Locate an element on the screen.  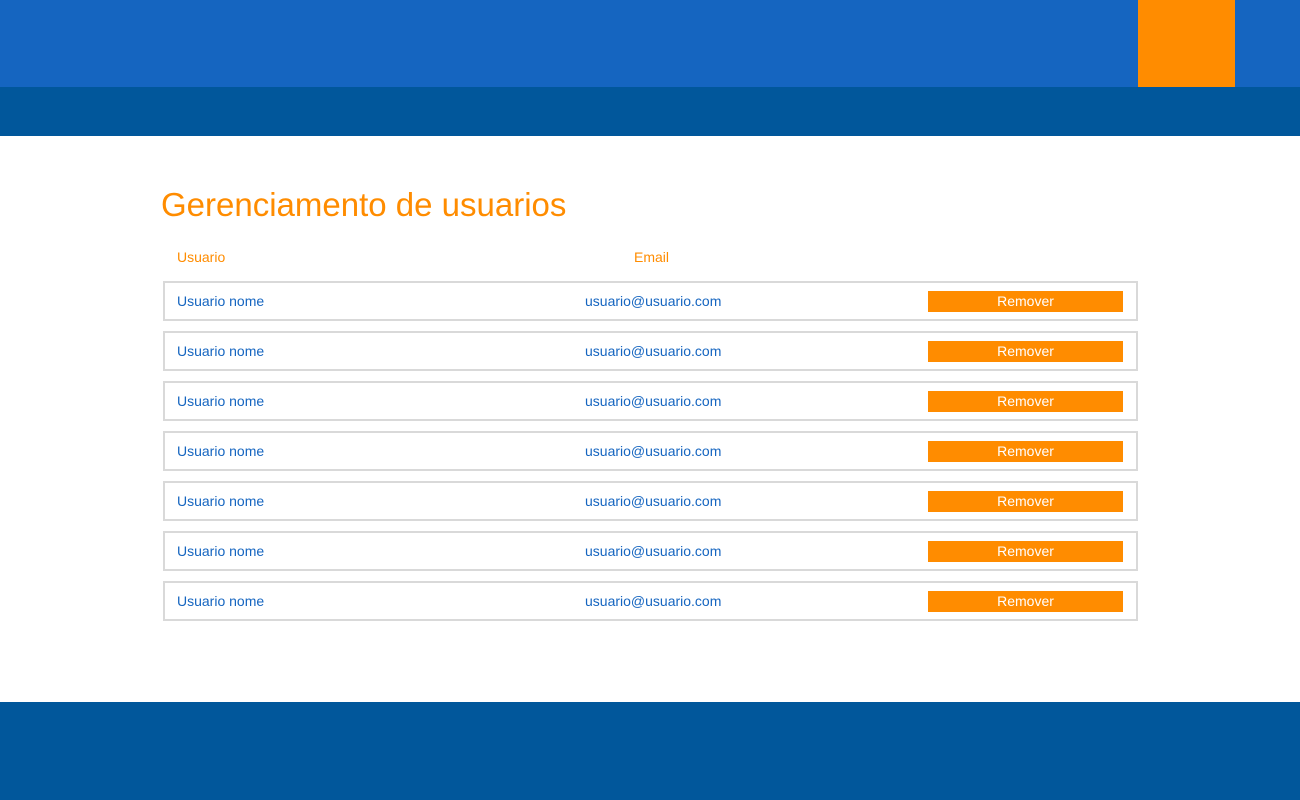
column-header-email: Email is located at coordinates (652, 257).